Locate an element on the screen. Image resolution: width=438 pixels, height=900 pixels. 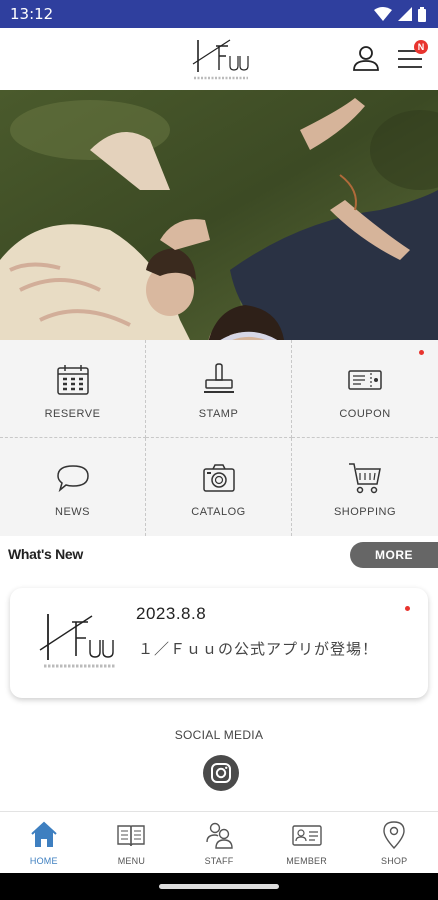
stamp-icon is located at coordinates (218, 378).